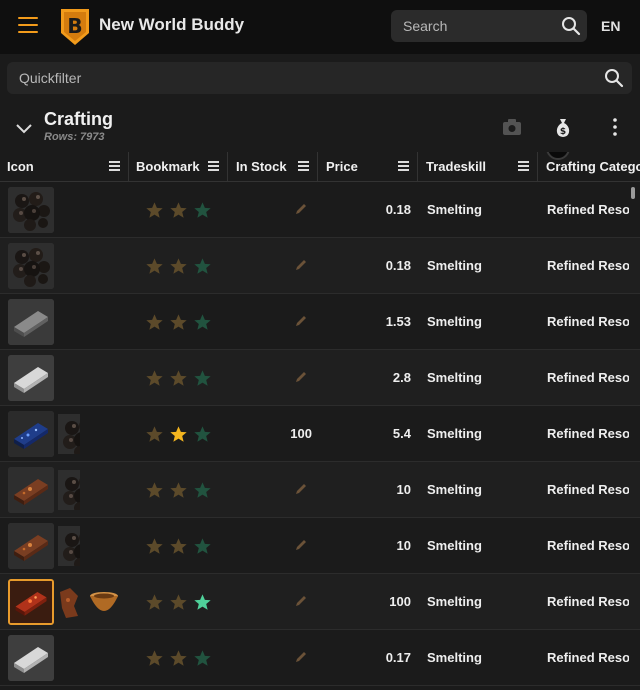  I want to click on bookmark-stars, so click(180, 491).